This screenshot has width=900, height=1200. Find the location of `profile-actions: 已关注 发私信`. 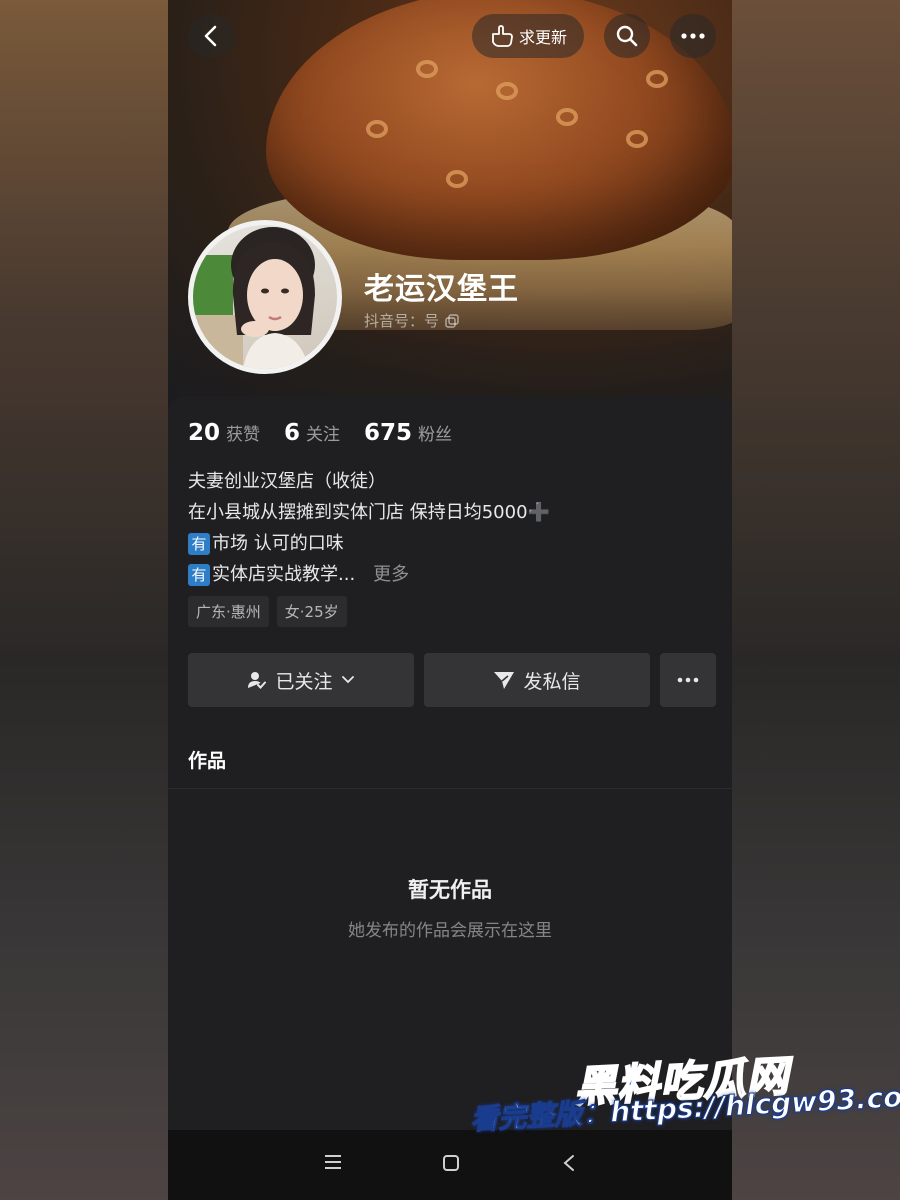

profile-actions: 已关注 发私信 is located at coordinates (452, 680).